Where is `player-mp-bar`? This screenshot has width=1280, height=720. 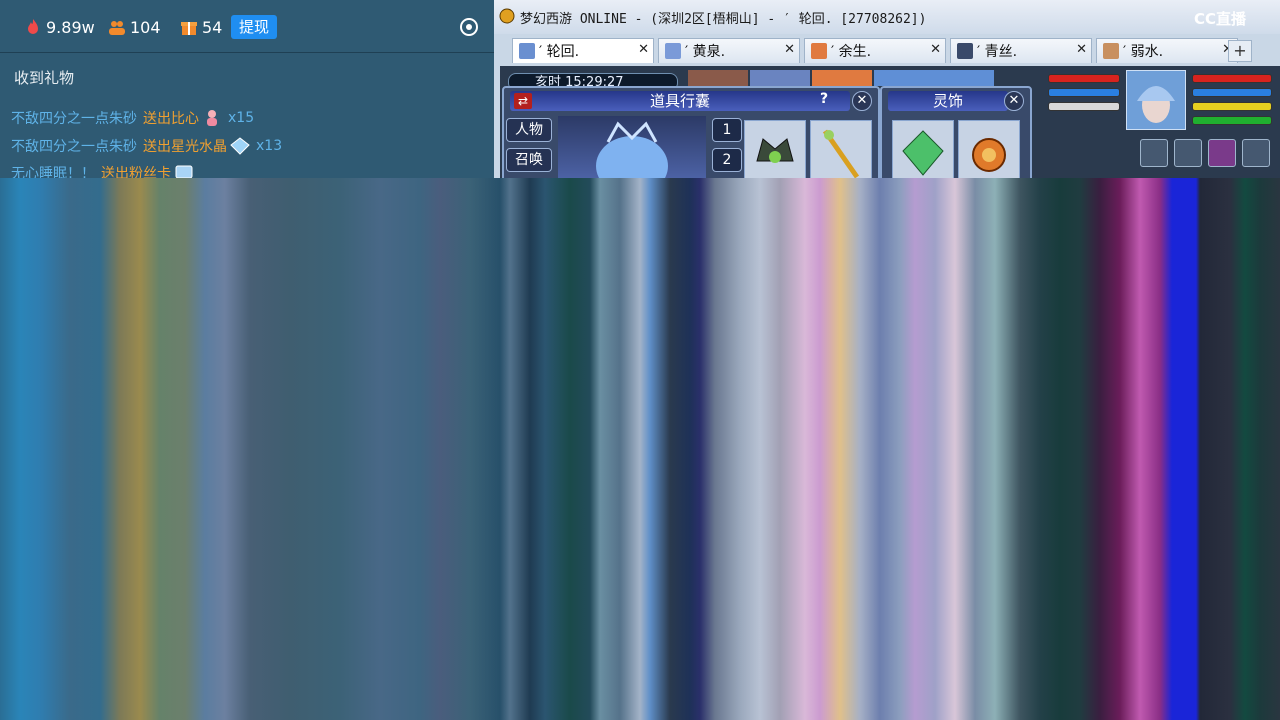 player-mp-bar is located at coordinates (1232, 92).